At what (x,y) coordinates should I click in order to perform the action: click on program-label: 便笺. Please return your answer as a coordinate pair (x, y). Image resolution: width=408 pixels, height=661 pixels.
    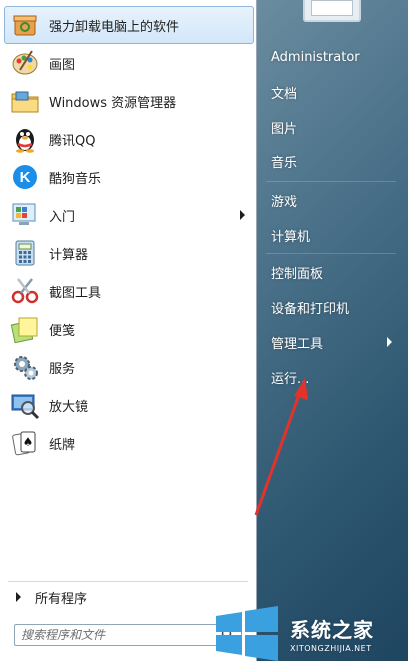
    Looking at the image, I should click on (62, 331).